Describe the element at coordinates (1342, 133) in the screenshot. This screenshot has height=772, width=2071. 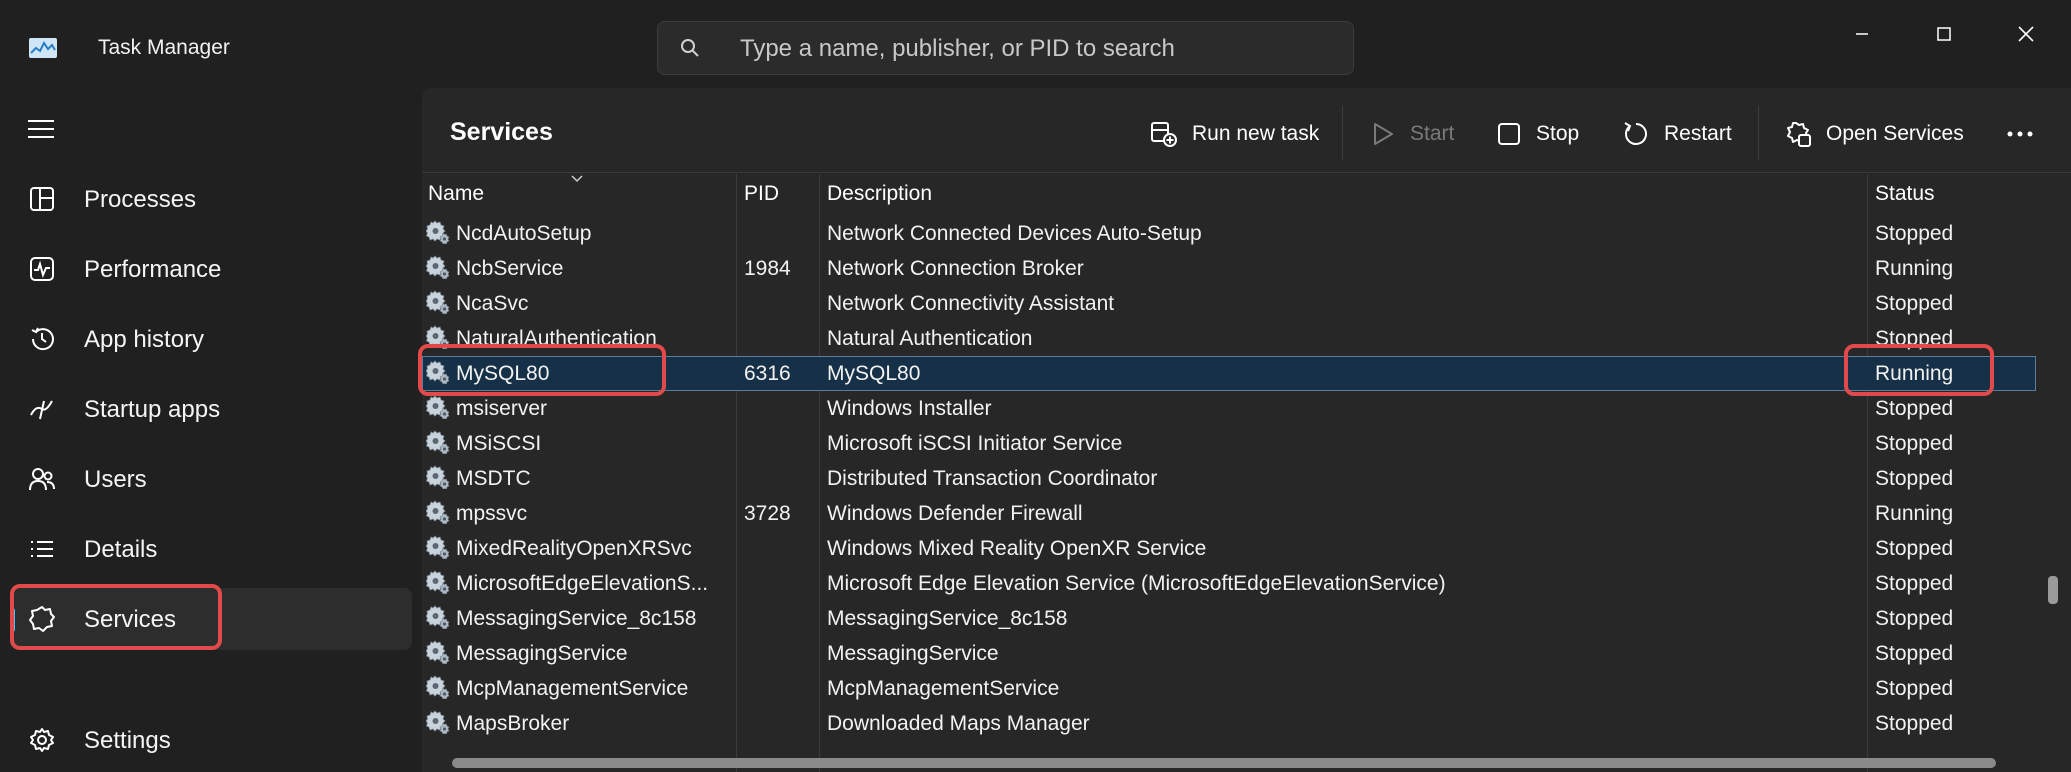
I see `toolbar-divider` at that location.